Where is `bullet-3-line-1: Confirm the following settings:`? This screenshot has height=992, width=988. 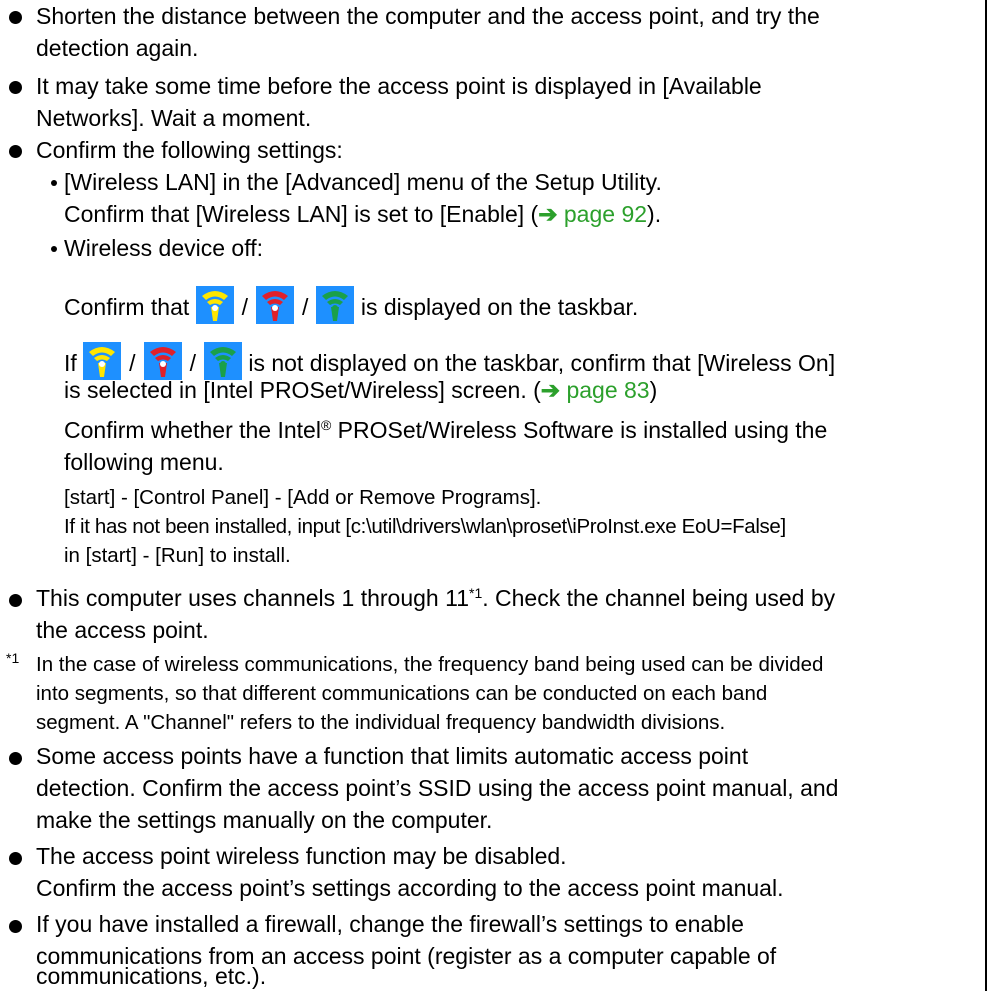
bullet-3-line-1: Confirm the following settings: is located at coordinates (189, 150).